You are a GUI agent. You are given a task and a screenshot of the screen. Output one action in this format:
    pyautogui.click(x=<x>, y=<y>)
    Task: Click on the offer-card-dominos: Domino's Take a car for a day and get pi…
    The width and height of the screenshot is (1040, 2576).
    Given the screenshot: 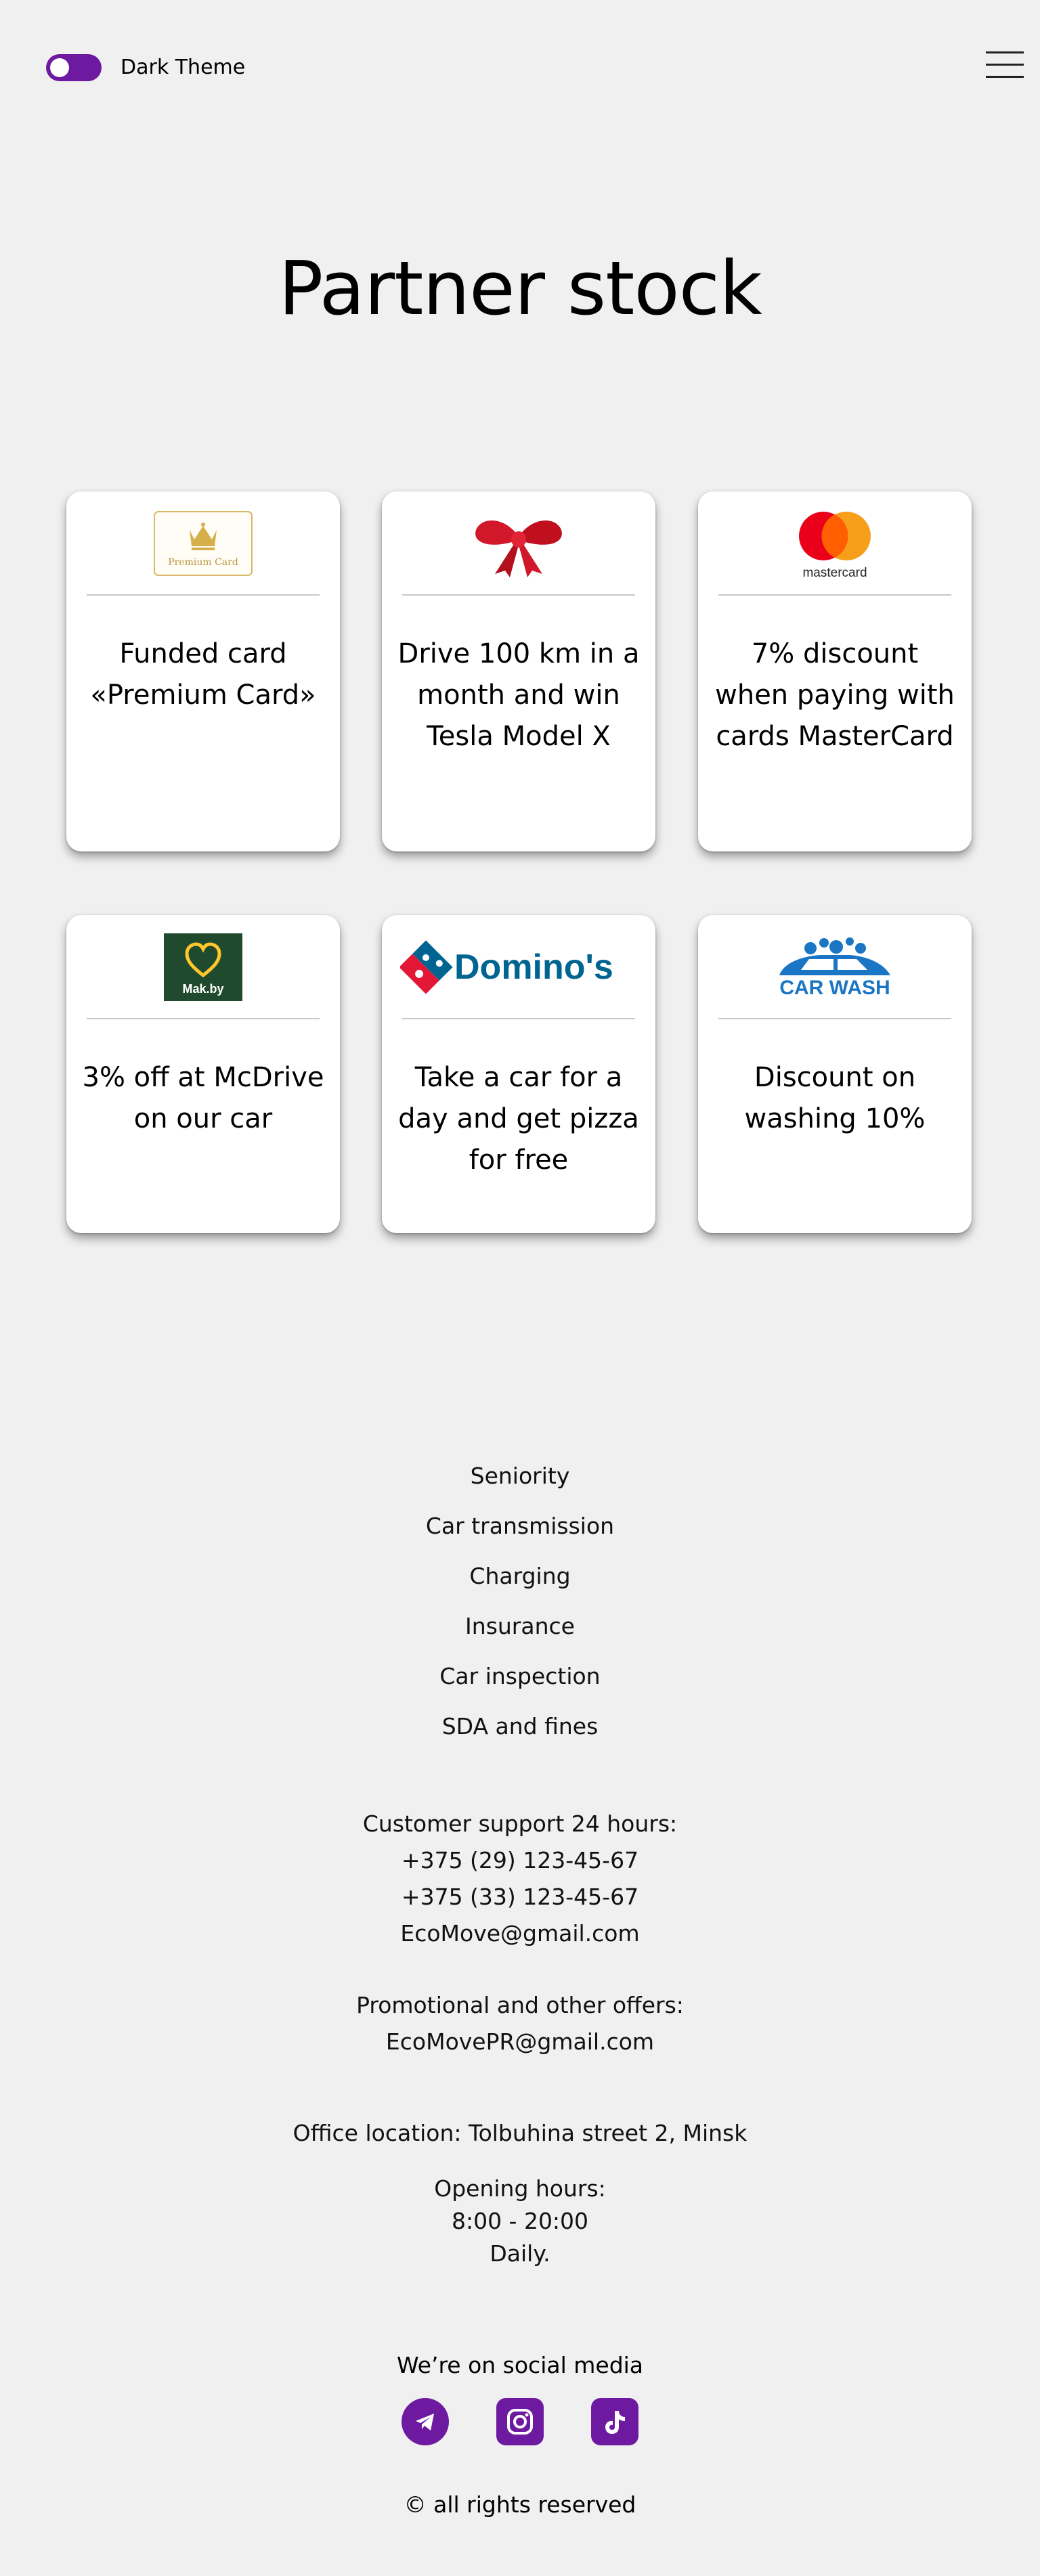 What is the action you would take?
    pyautogui.click(x=519, y=1074)
    